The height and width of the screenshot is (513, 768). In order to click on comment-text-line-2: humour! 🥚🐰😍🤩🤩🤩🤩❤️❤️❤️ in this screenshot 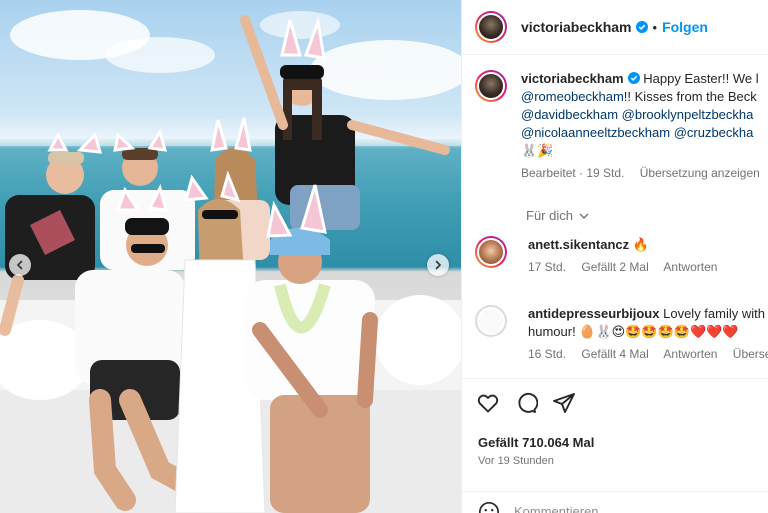, I will do `click(633, 331)`.